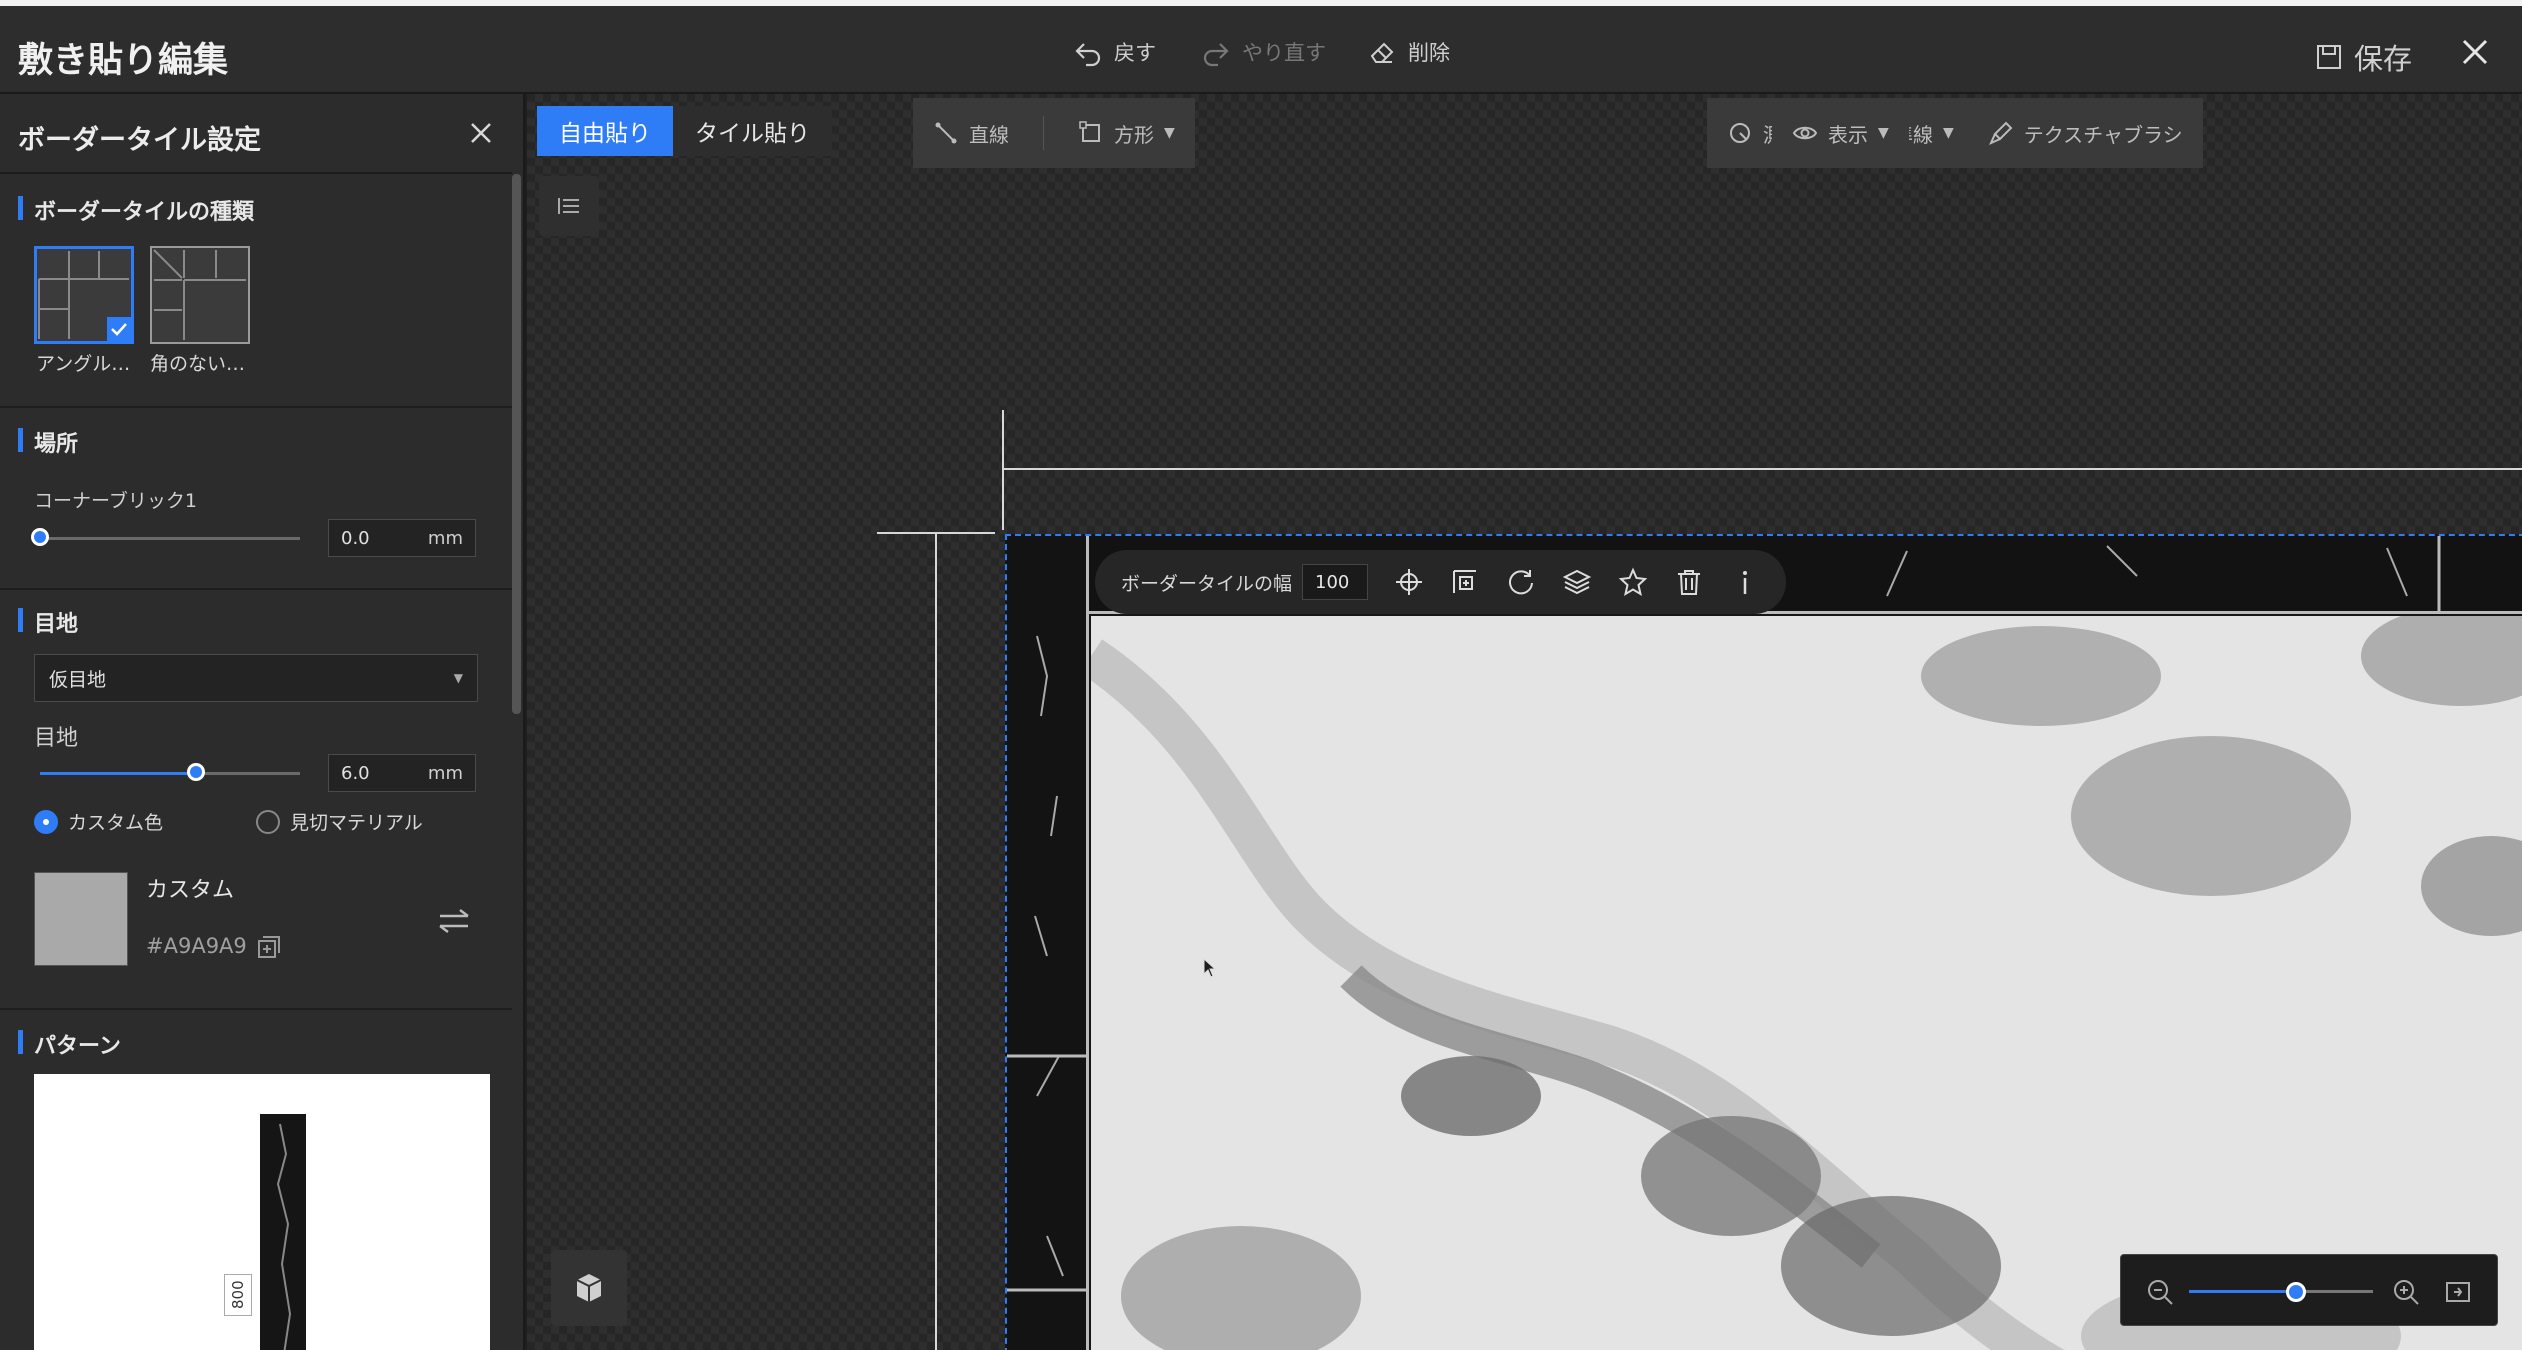 The width and height of the screenshot is (2522, 1350). I want to click on eraser-icon, so click(1382, 52).